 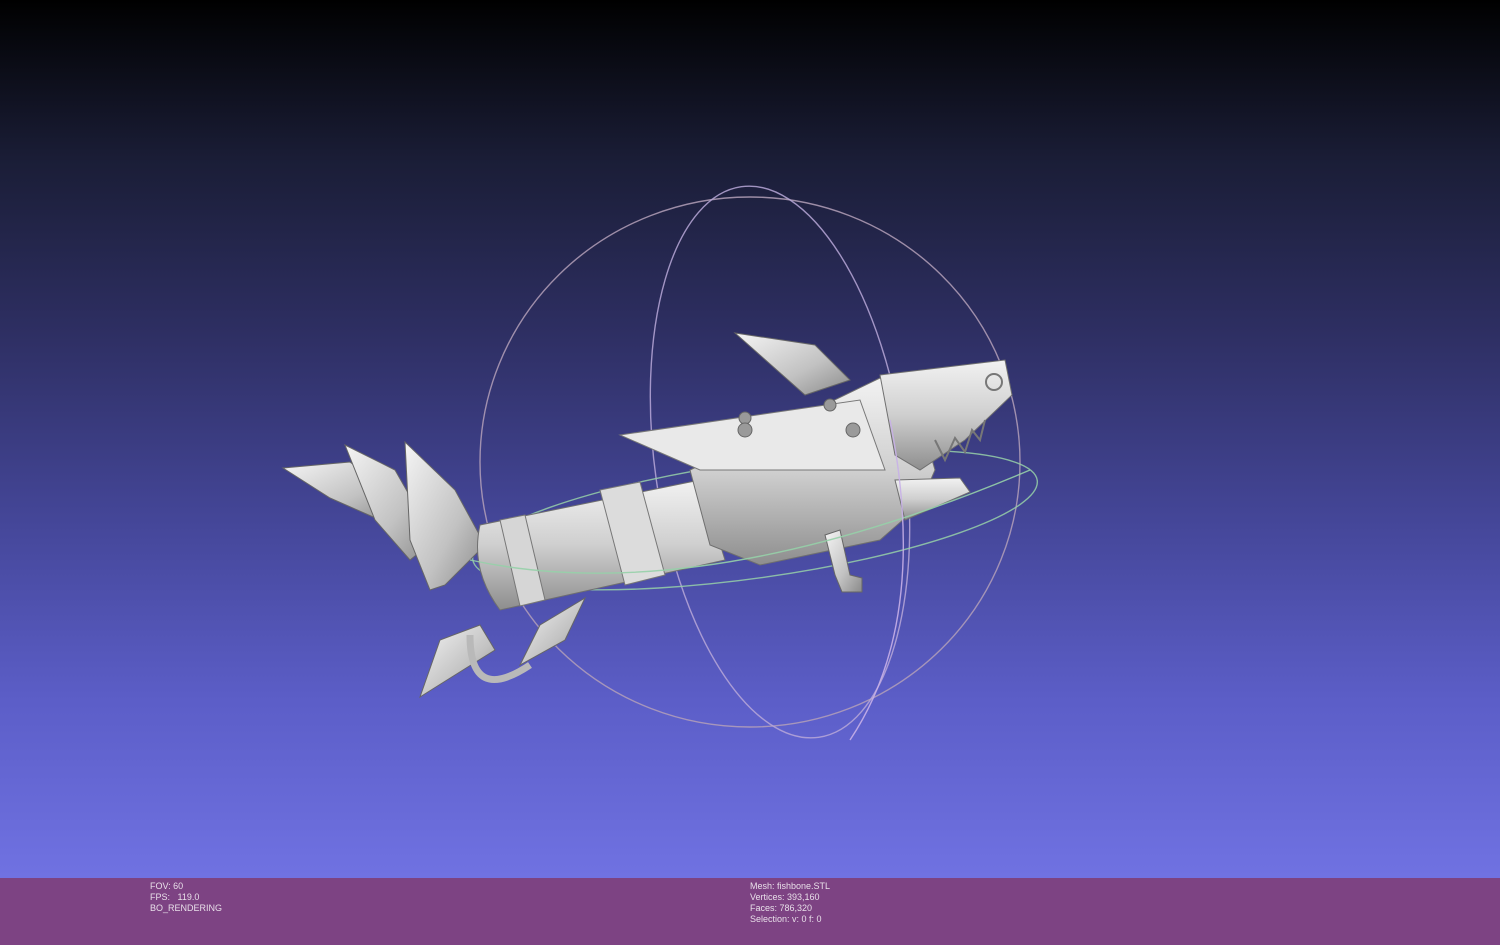 What do you see at coordinates (786, 919) in the screenshot?
I see `selection-label: Selection: v: 0 f: 0` at bounding box center [786, 919].